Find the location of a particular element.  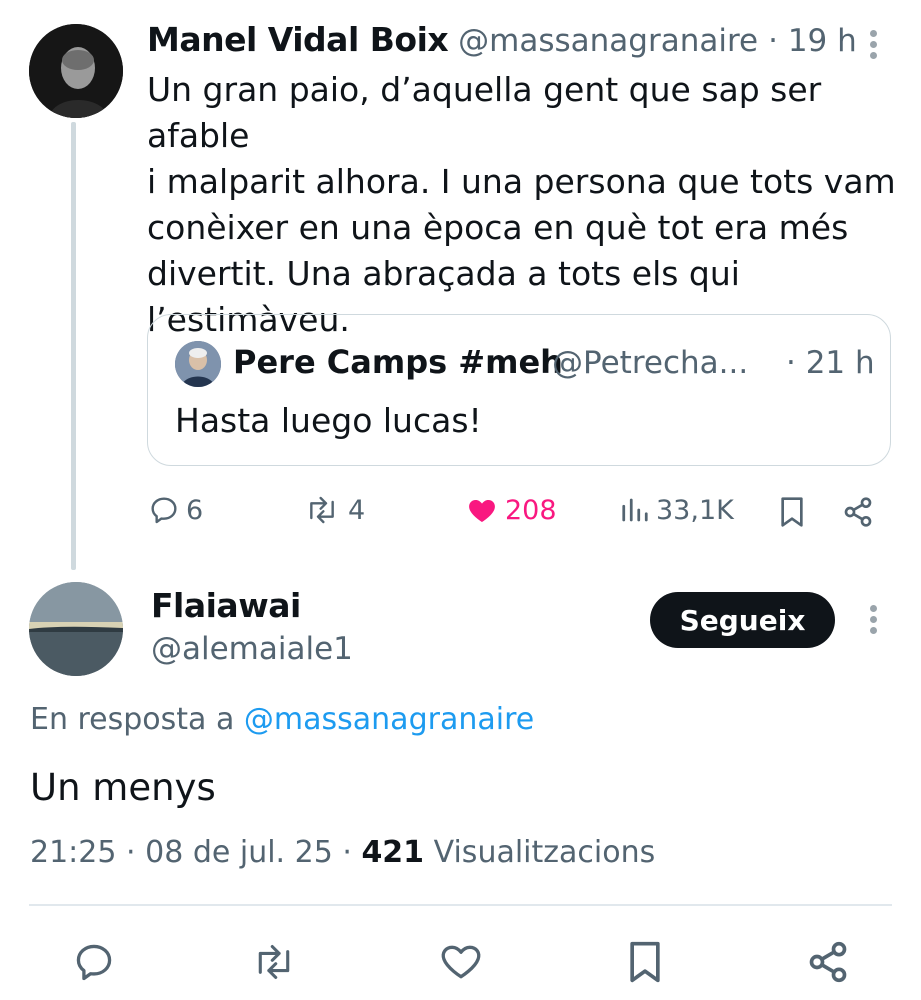

heart-outline-icon is located at coordinates (461, 962).